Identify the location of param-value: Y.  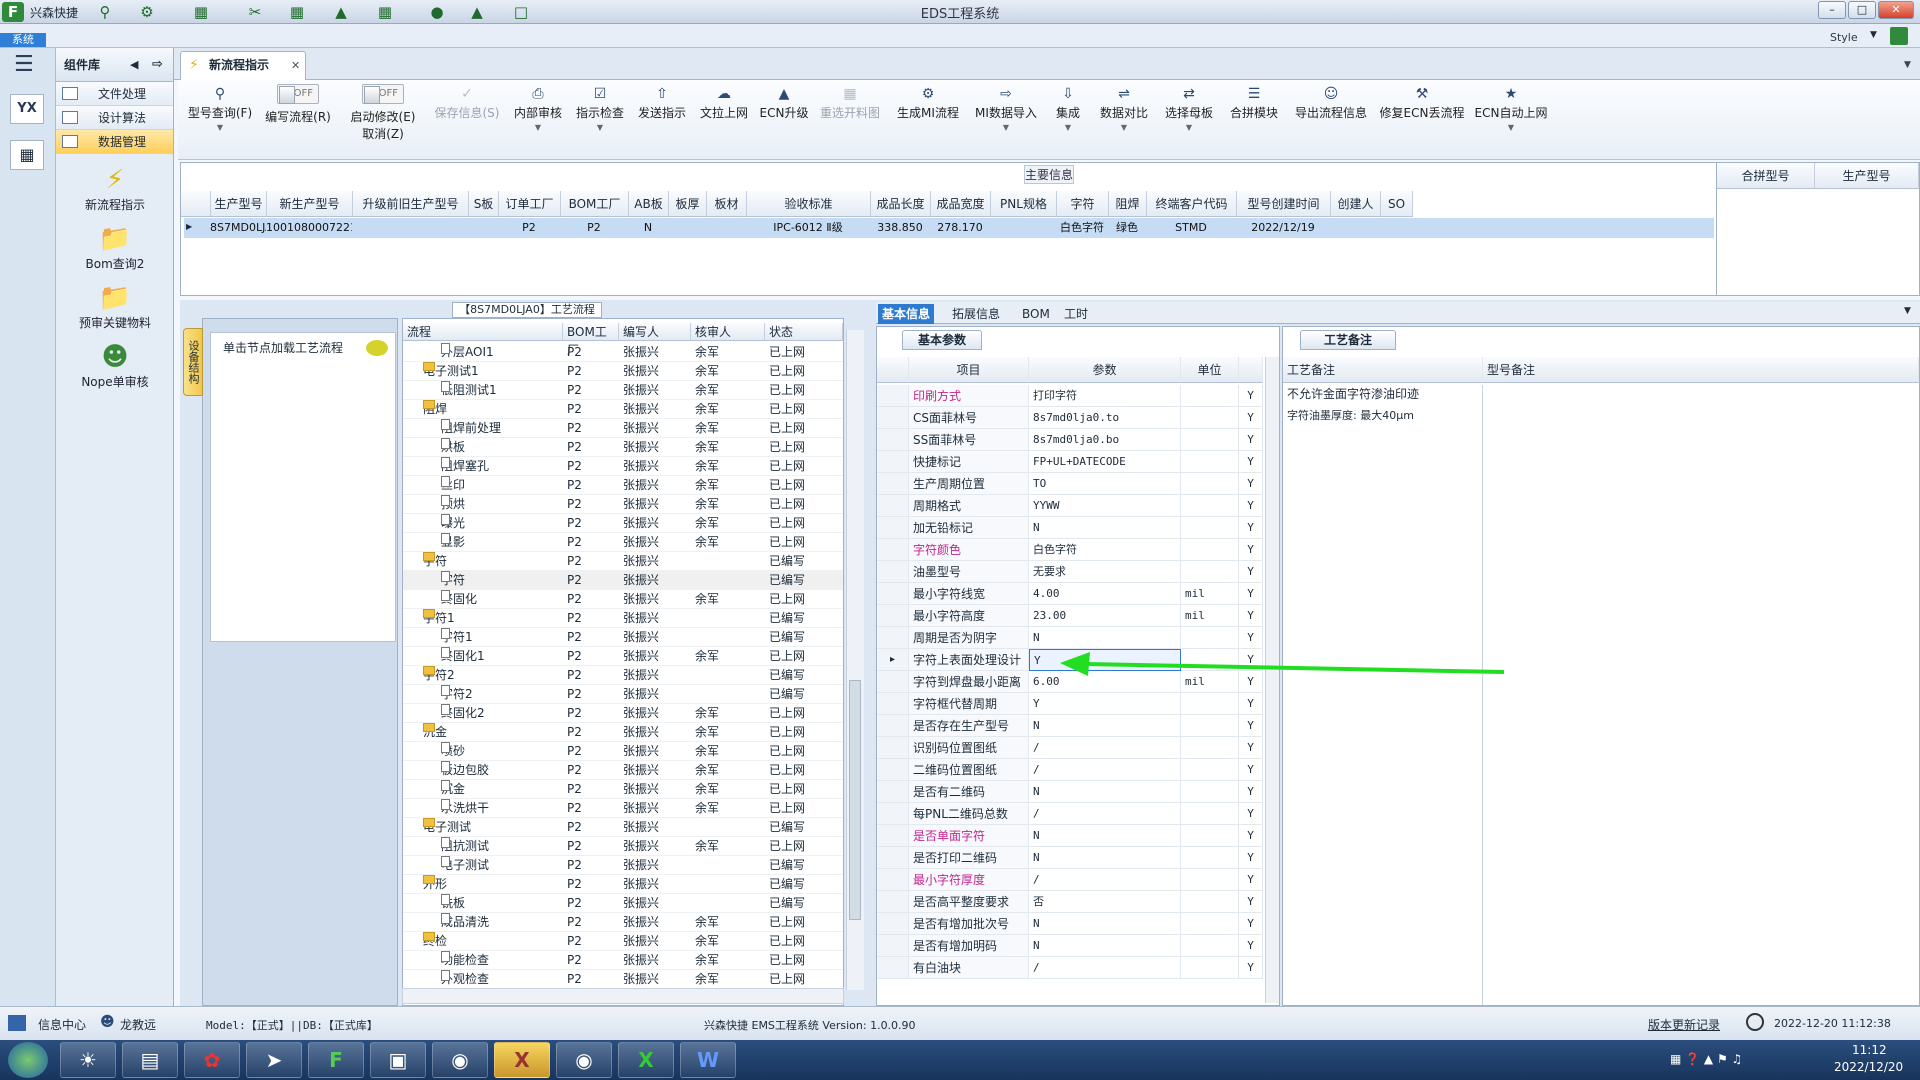
(1105, 704).